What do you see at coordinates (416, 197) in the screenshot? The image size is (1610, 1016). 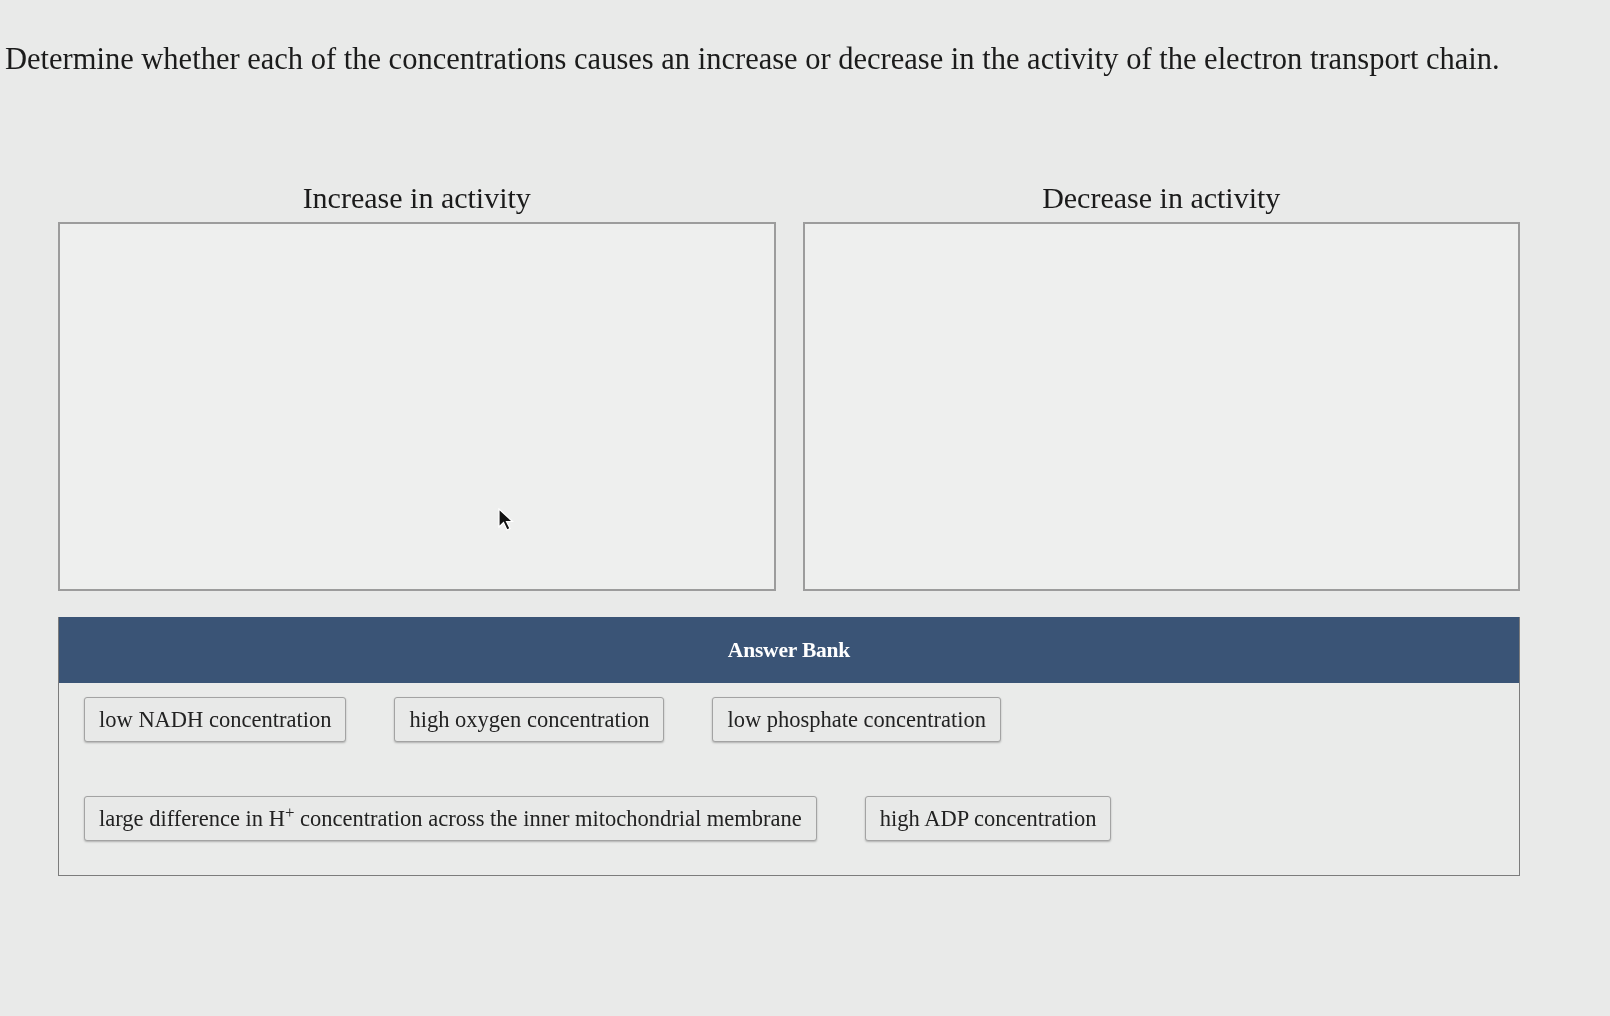 I see `category-heading: Increase in activity` at bounding box center [416, 197].